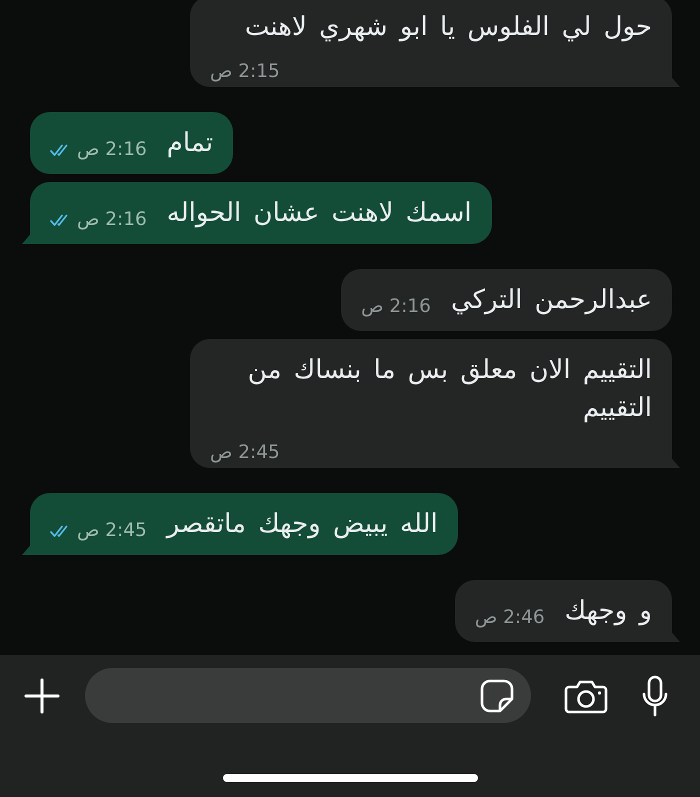 This screenshot has height=797, width=700. What do you see at coordinates (448, 27) in the screenshot?
I see `message-text: حول لي الفلوس يا ابو شهري لاهنت` at bounding box center [448, 27].